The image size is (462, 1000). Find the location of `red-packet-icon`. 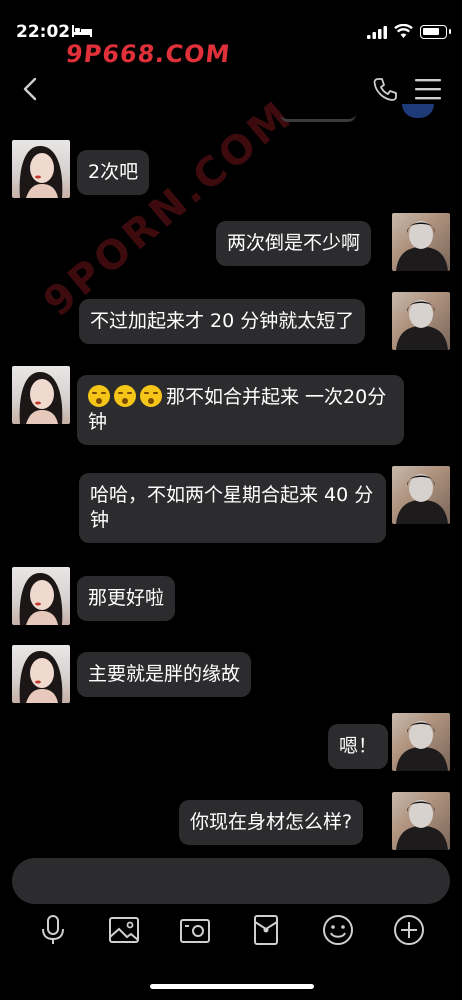

red-packet-icon is located at coordinates (266, 930).